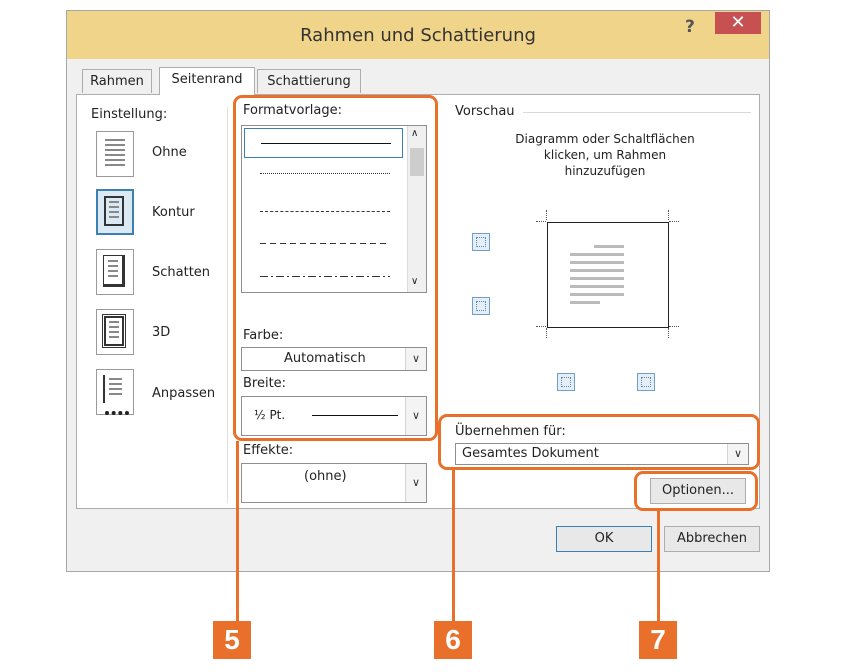 This screenshot has height=672, width=850. Describe the element at coordinates (646, 382) in the screenshot. I see `right-border-icon` at that location.